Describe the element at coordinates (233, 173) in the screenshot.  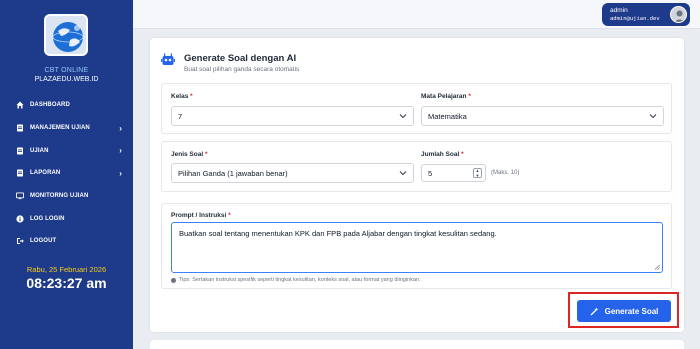
I see `jenis-value: Pilihan Ganda (1 jawaban benar)` at that location.